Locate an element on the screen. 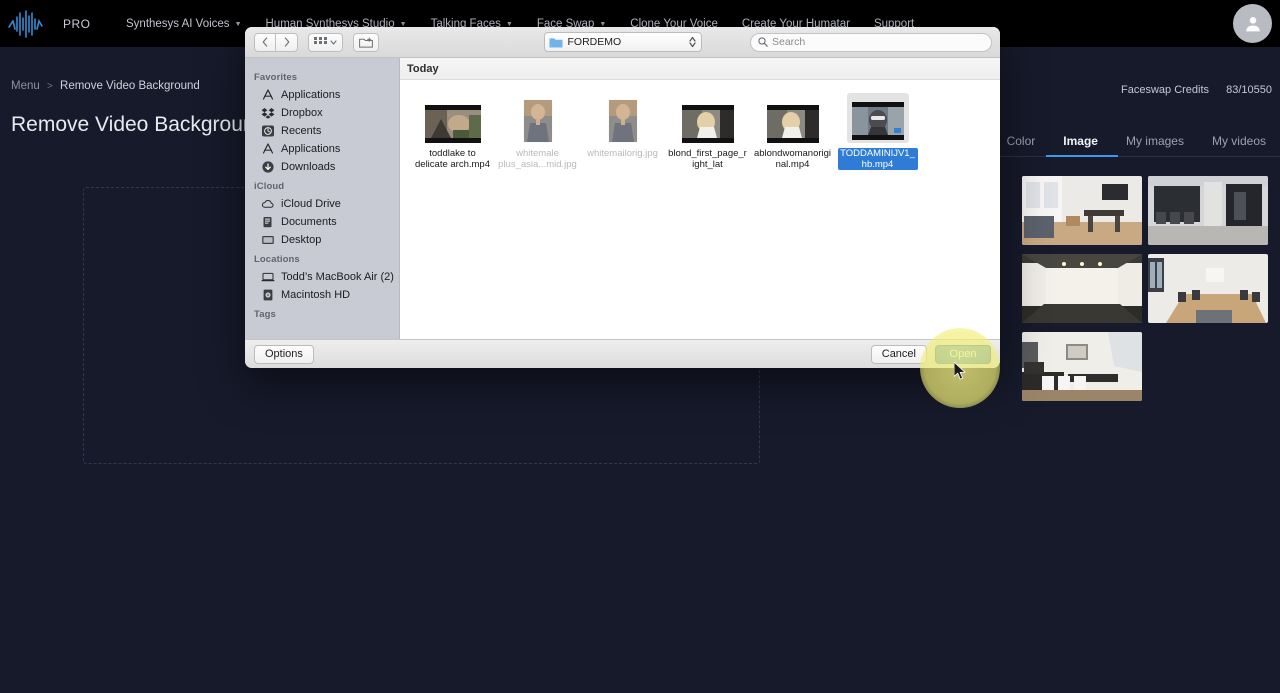 The width and height of the screenshot is (1280, 693). sidebar-item-dropbox: Dropbox is located at coordinates (322, 113).